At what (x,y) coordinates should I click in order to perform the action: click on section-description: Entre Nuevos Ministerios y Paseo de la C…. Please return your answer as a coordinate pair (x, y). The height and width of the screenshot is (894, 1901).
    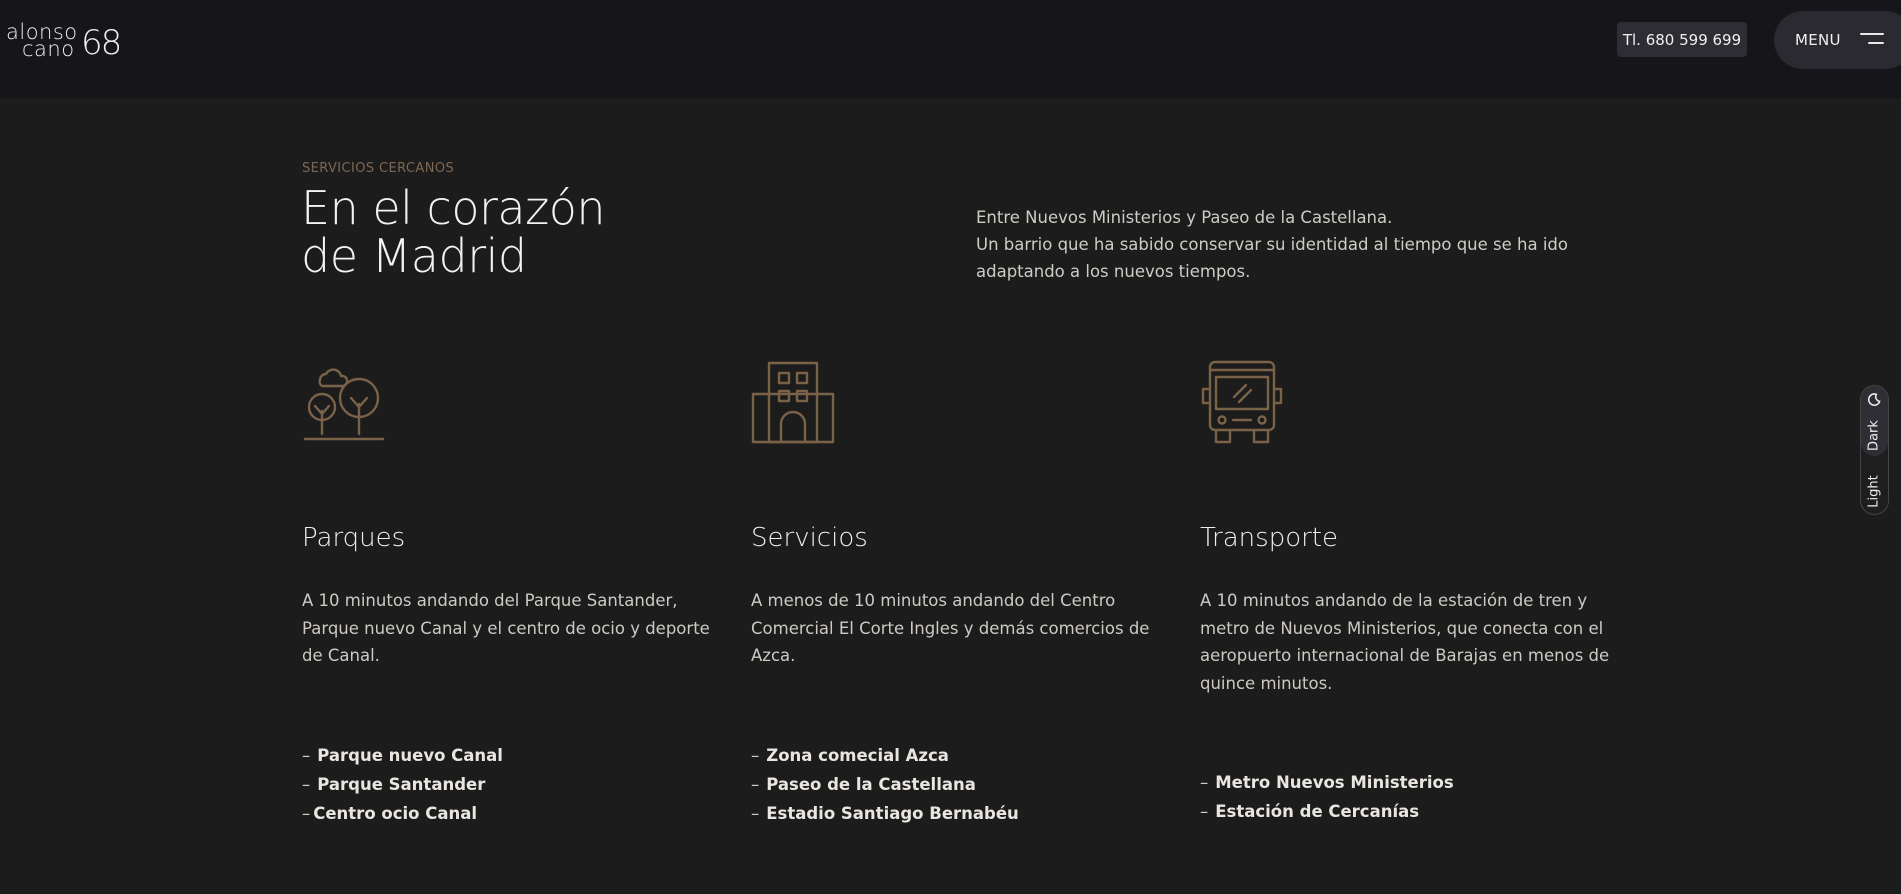
    Looking at the image, I should click on (1276, 244).